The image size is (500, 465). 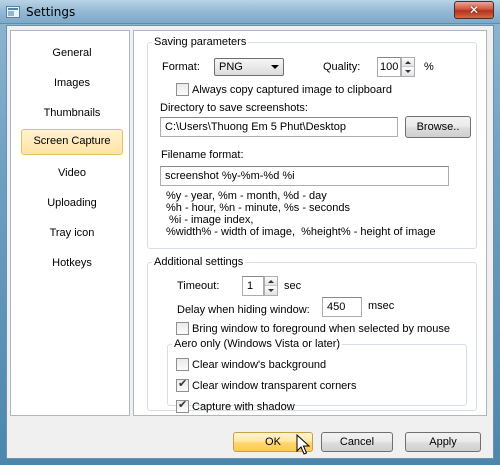 What do you see at coordinates (182, 384) in the screenshot?
I see `clear-corners-checkbox` at bounding box center [182, 384].